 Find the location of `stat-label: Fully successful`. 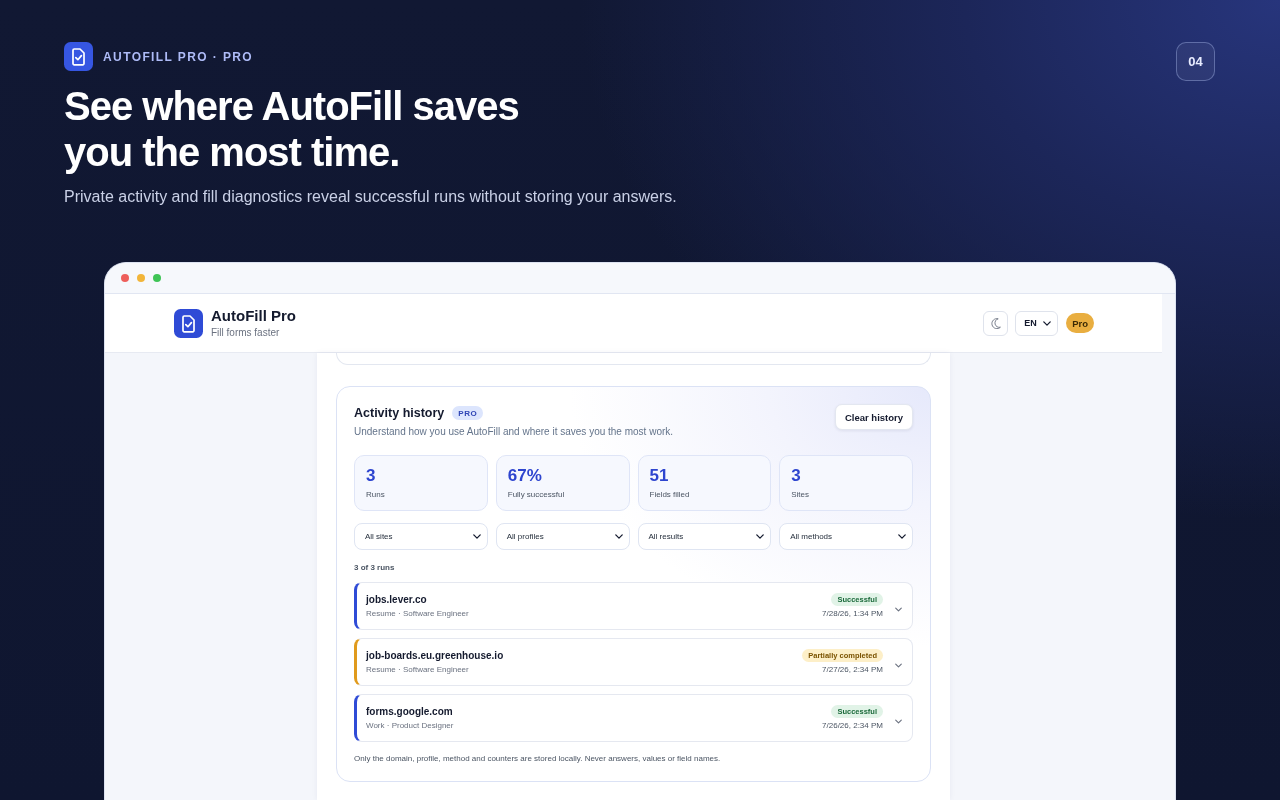

stat-label: Fully successful is located at coordinates (536, 495).